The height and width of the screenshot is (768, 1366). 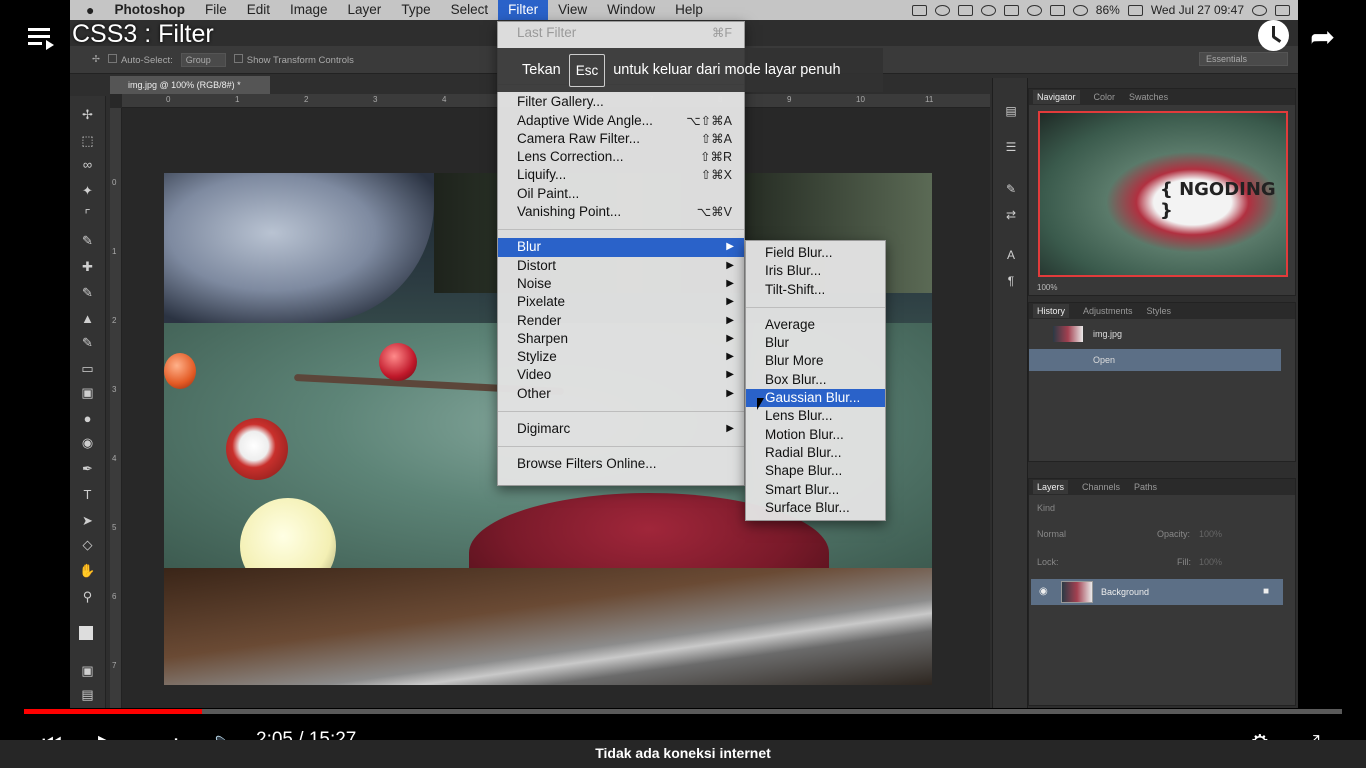 I want to click on type-tool-icon: T, so click(x=87, y=495).